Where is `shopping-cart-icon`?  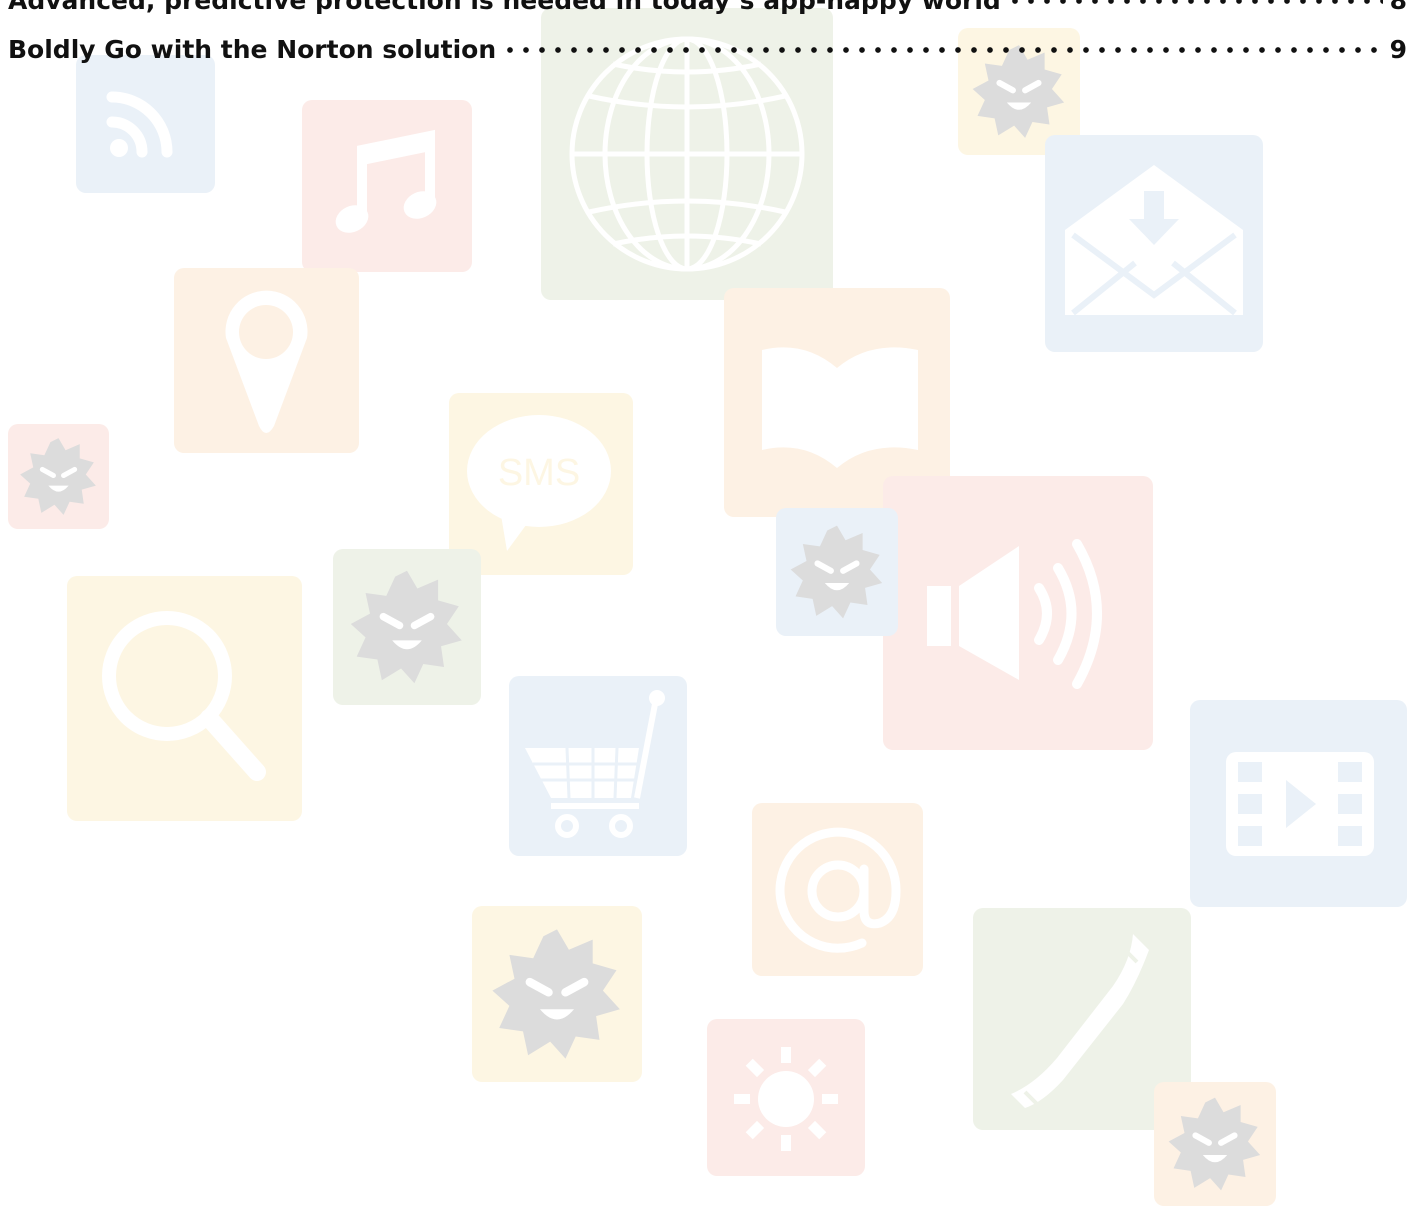
shopping-cart-icon is located at coordinates (598, 766).